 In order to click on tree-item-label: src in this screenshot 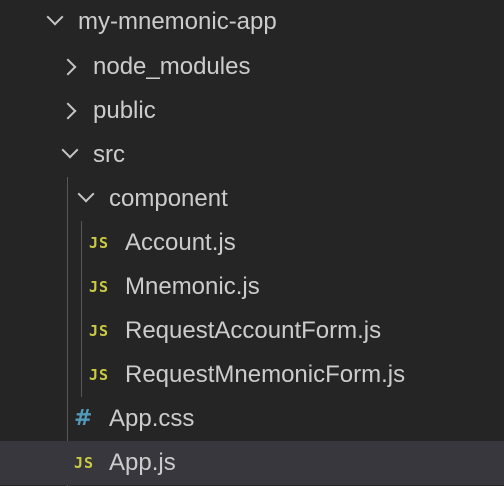, I will do `click(109, 154)`.